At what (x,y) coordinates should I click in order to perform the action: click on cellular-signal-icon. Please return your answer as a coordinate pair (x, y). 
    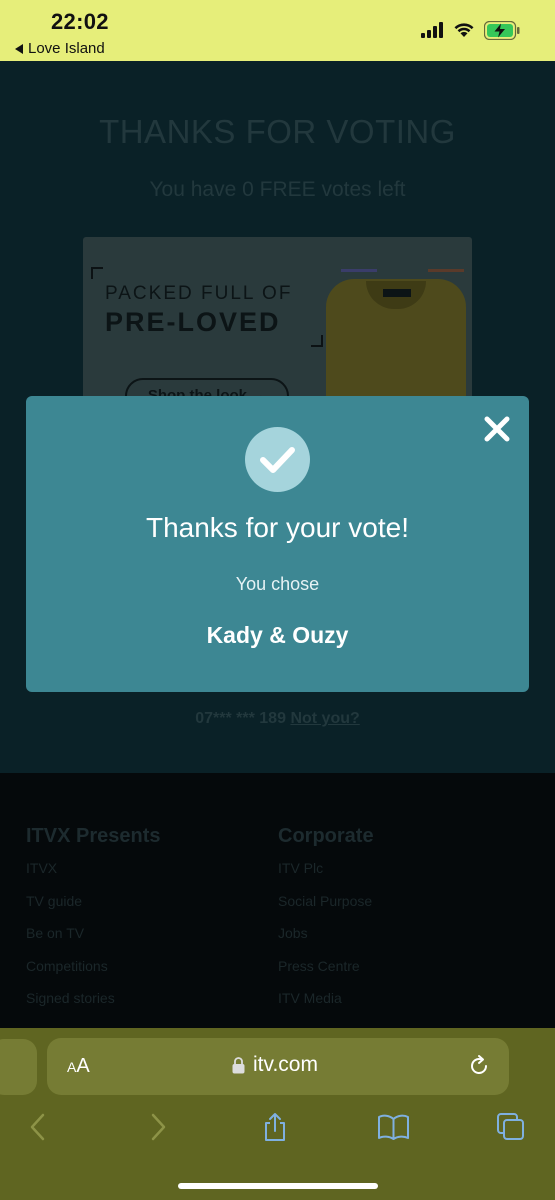
    Looking at the image, I should click on (432, 30).